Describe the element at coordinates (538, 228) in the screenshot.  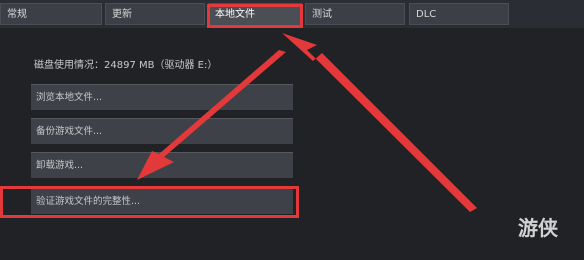
I see `watermark-logo: 游侠` at that location.